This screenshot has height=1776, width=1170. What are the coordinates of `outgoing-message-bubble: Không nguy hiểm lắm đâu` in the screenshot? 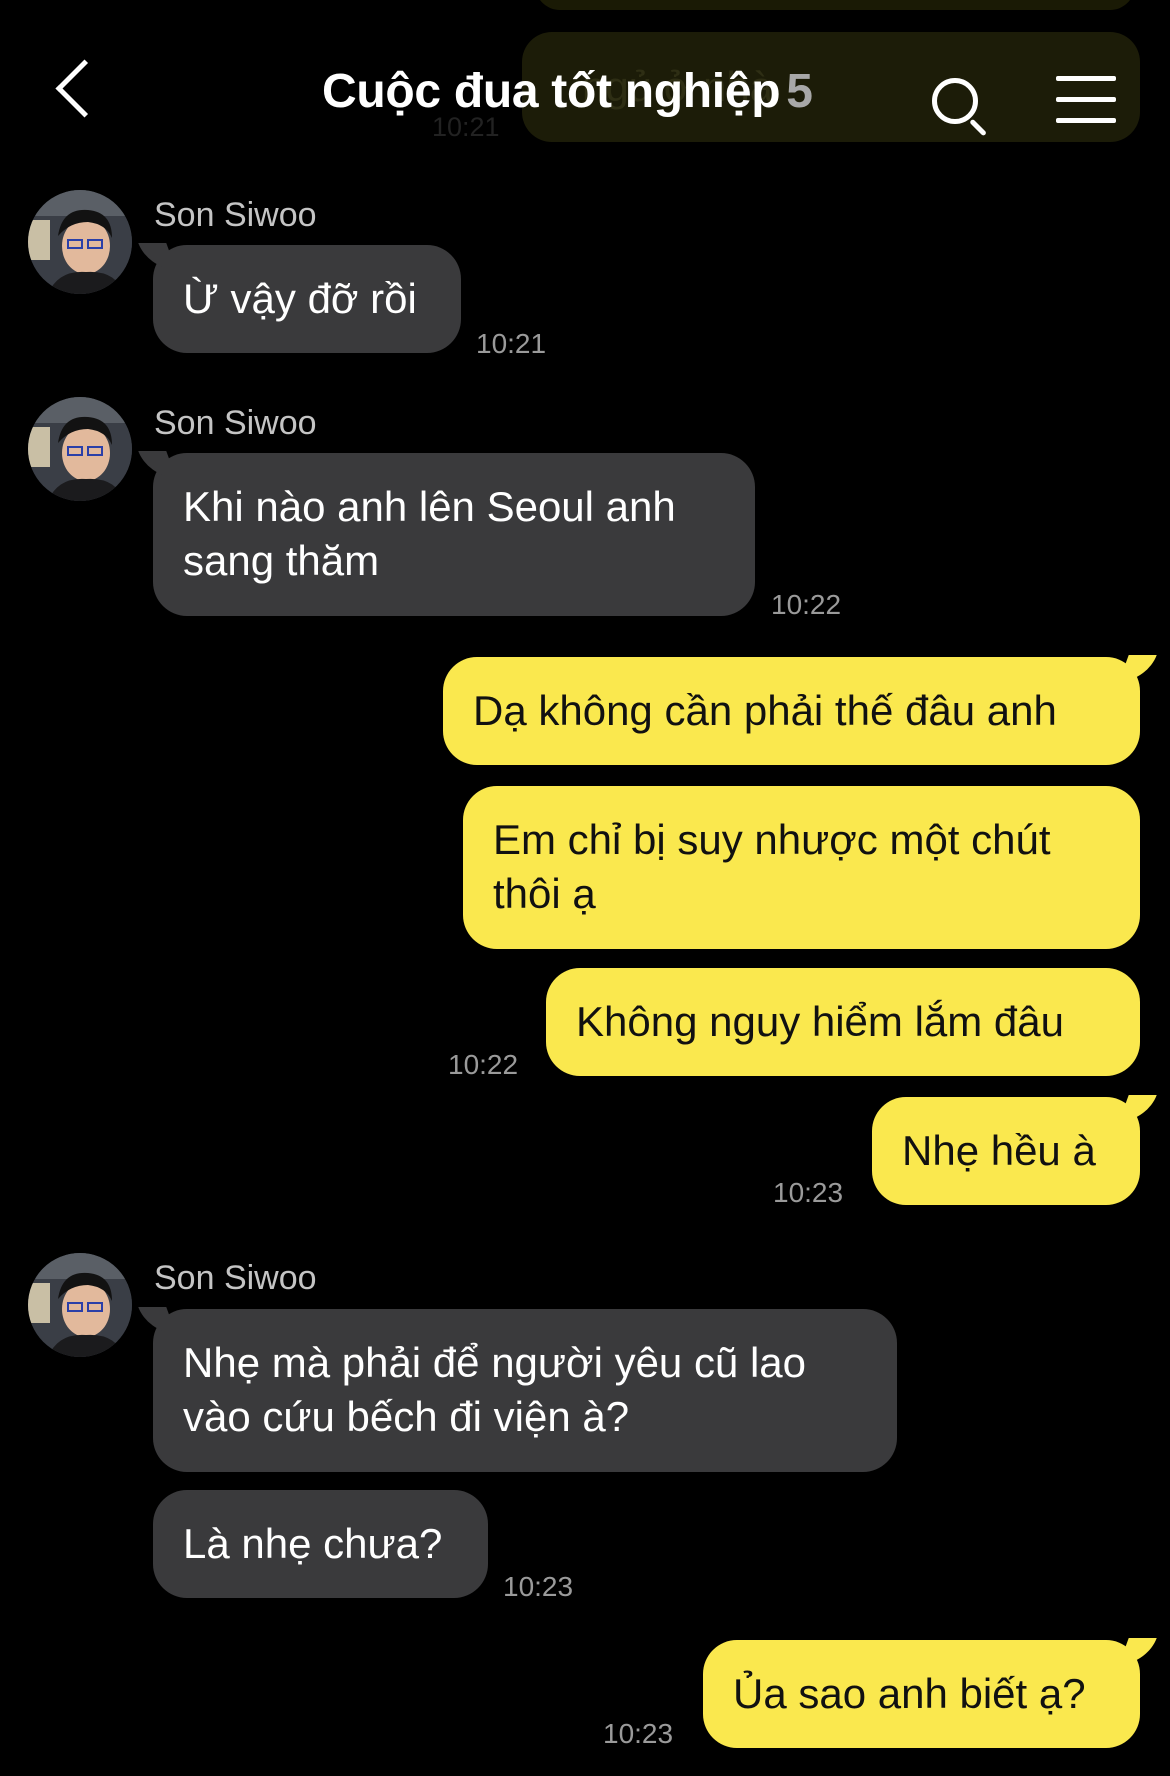 It's located at (843, 1022).